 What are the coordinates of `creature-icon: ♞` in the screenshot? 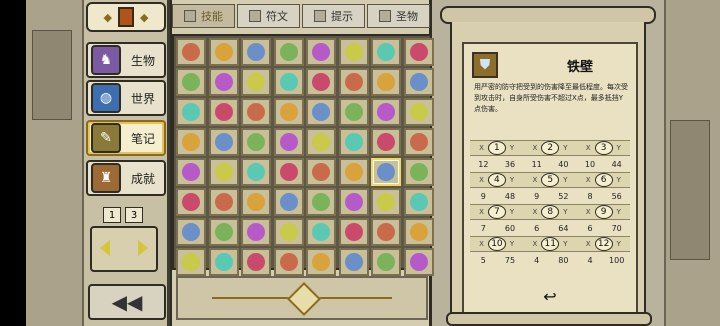 It's located at (106, 60).